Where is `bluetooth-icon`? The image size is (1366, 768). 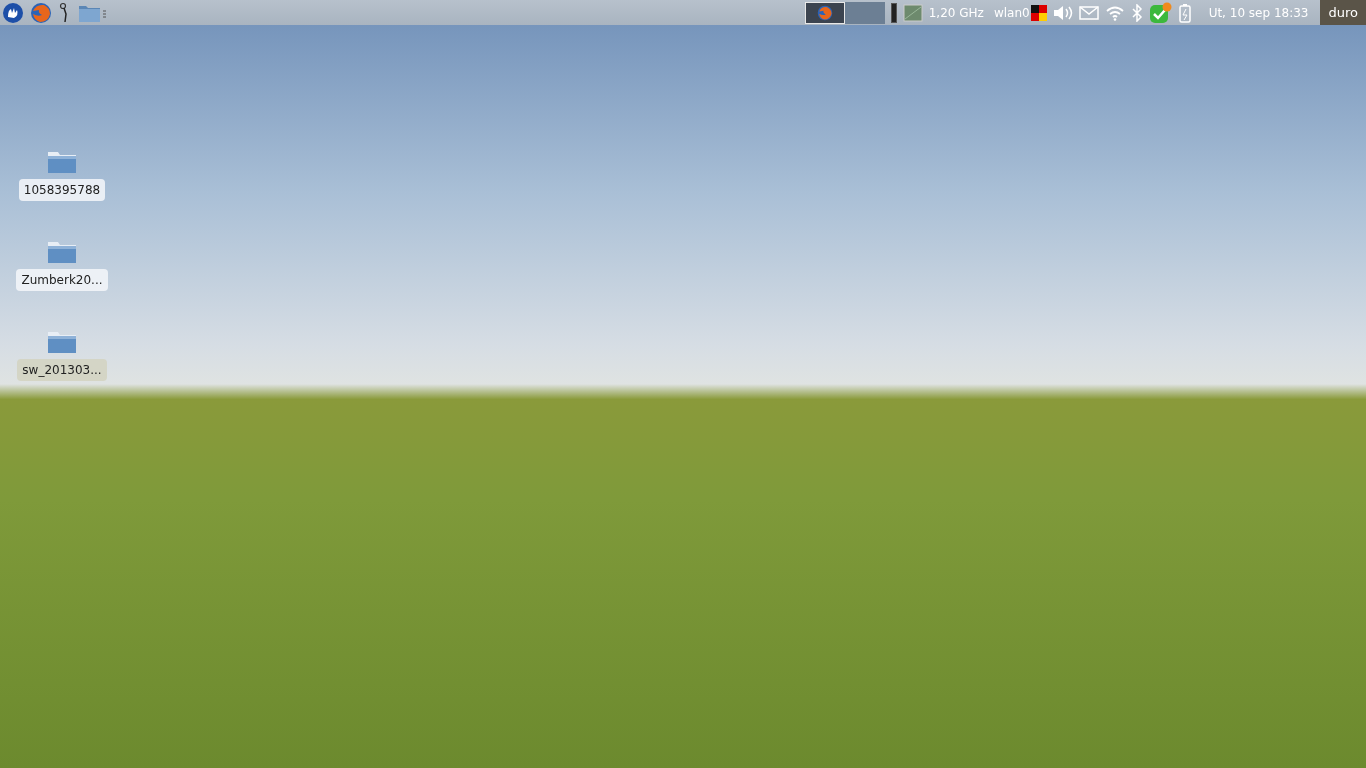
bluetooth-icon is located at coordinates (1136, 12).